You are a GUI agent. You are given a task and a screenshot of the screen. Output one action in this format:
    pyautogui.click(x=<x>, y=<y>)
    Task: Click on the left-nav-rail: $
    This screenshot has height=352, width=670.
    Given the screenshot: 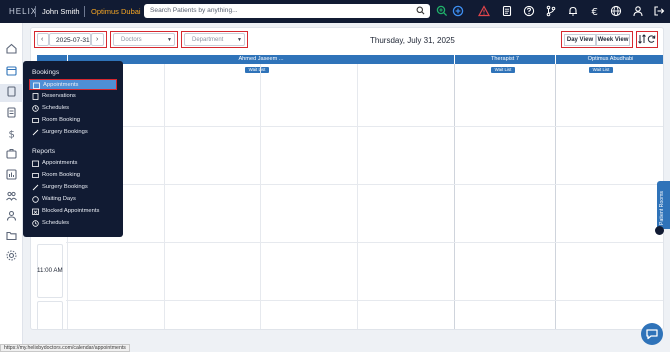 What is the action you would take?
    pyautogui.click(x=11, y=187)
    